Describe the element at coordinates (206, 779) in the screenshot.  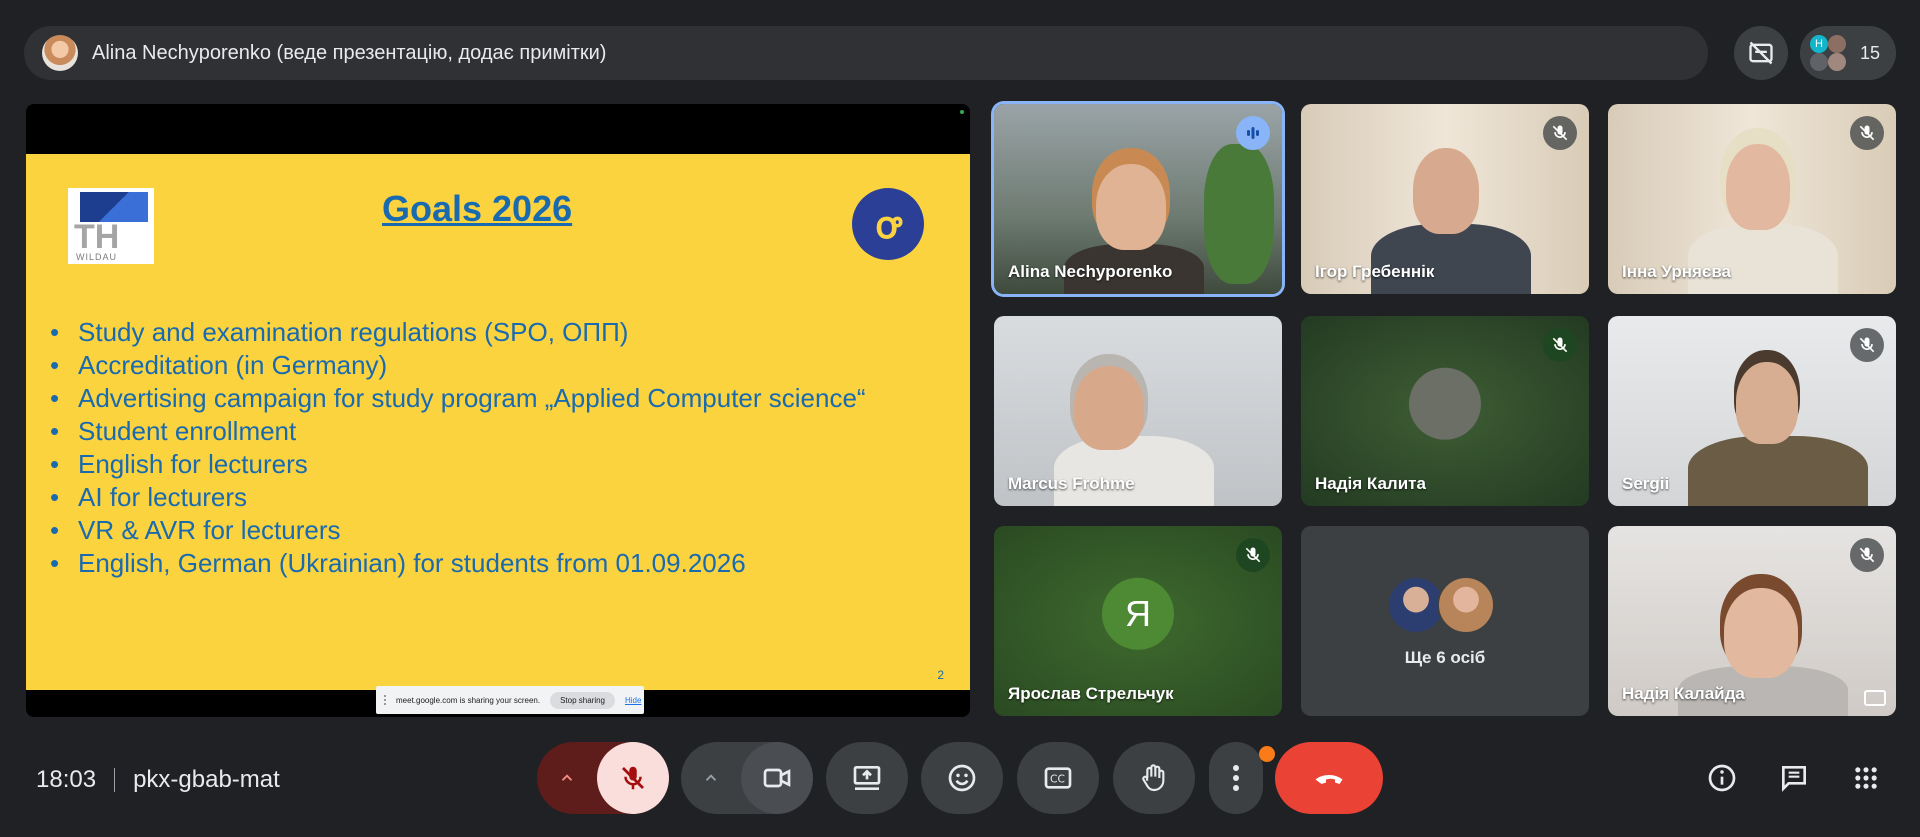
I see `meeting-code: pkx-gbab-mat` at that location.